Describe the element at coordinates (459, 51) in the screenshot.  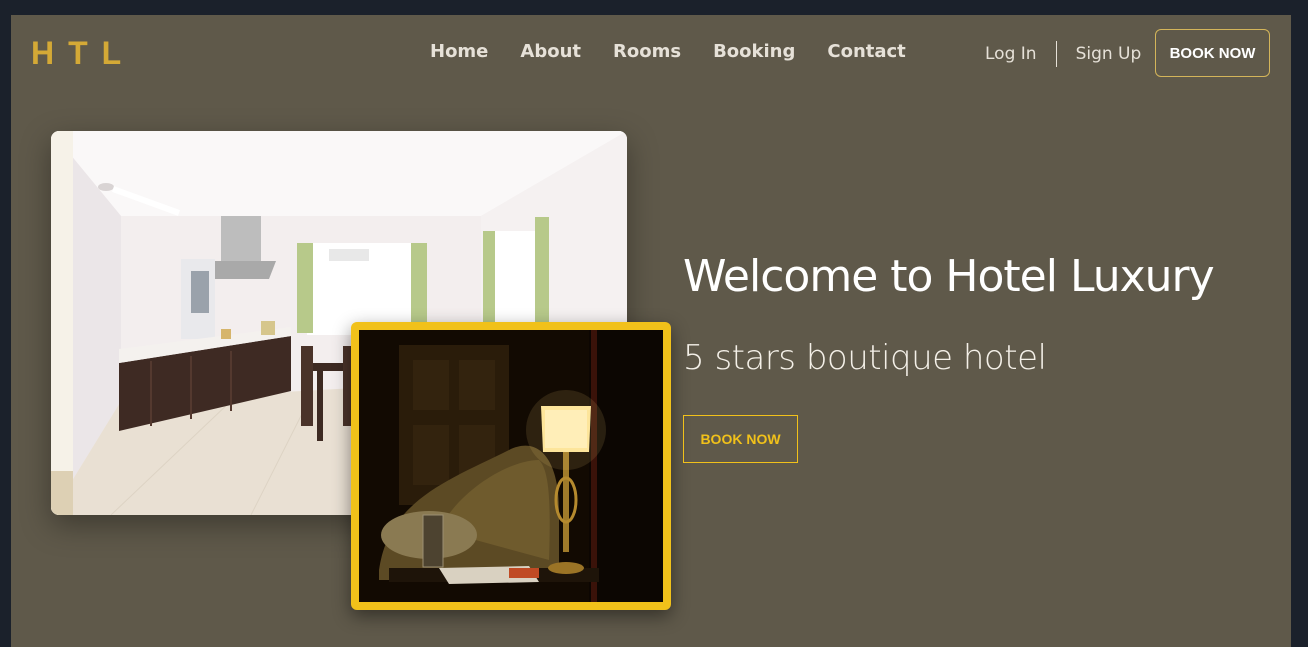
I see `nav-link-home: Home` at that location.